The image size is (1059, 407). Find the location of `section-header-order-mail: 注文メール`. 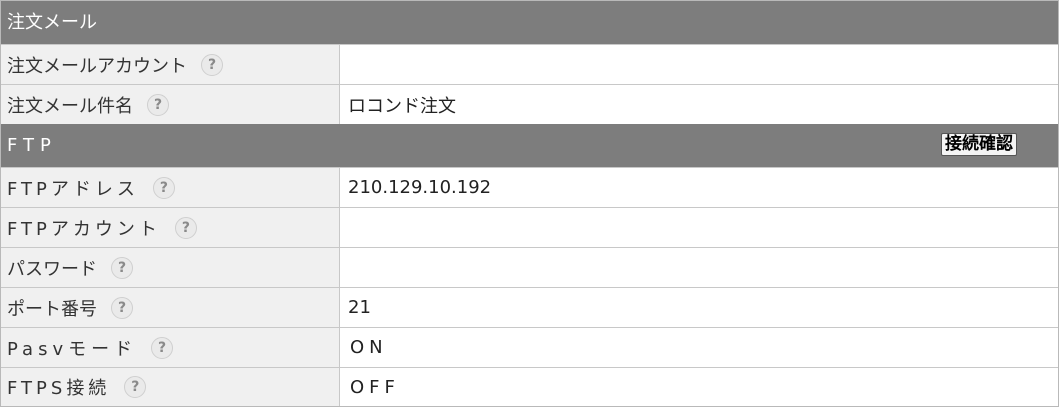

section-header-order-mail: 注文メール is located at coordinates (529, 22).